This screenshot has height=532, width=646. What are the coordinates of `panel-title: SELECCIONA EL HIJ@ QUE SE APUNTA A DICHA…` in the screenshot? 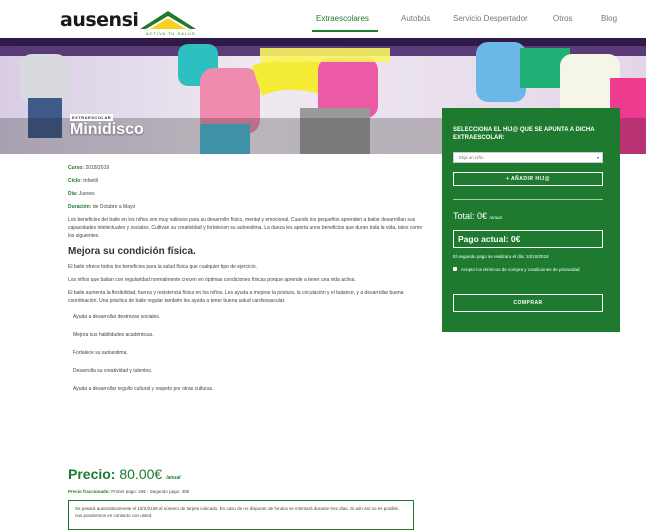 It's located at (524, 134).